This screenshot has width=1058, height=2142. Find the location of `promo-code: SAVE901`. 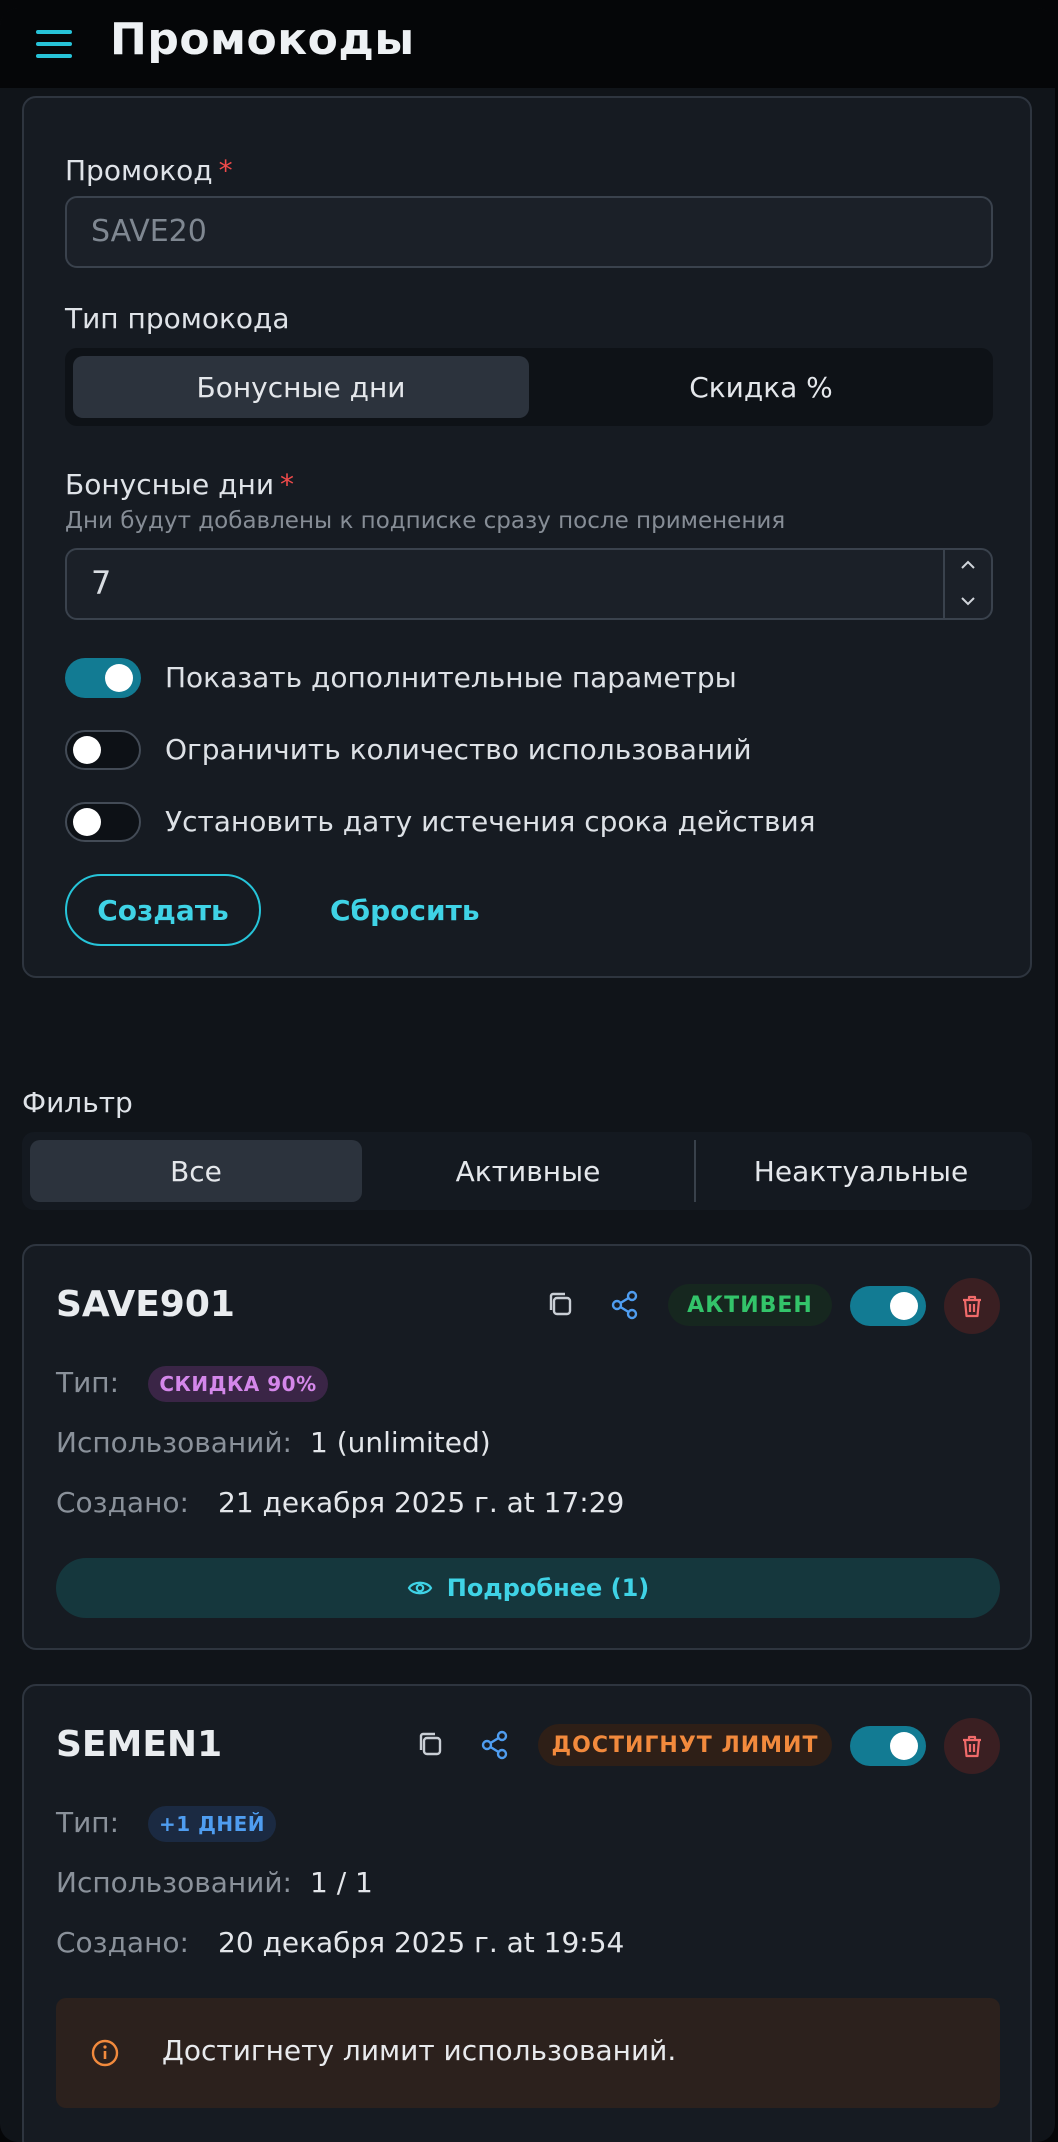

promo-code: SAVE901 is located at coordinates (145, 1304).